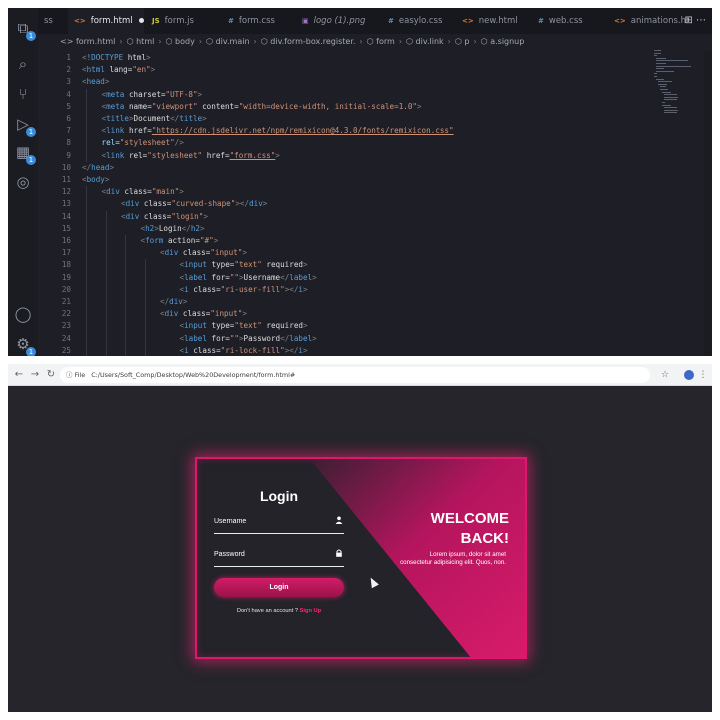 This screenshot has width=720, height=720. Describe the element at coordinates (243, 289) in the screenshot. I see `code-text: <i class="ri-user-fill"></i>` at that location.